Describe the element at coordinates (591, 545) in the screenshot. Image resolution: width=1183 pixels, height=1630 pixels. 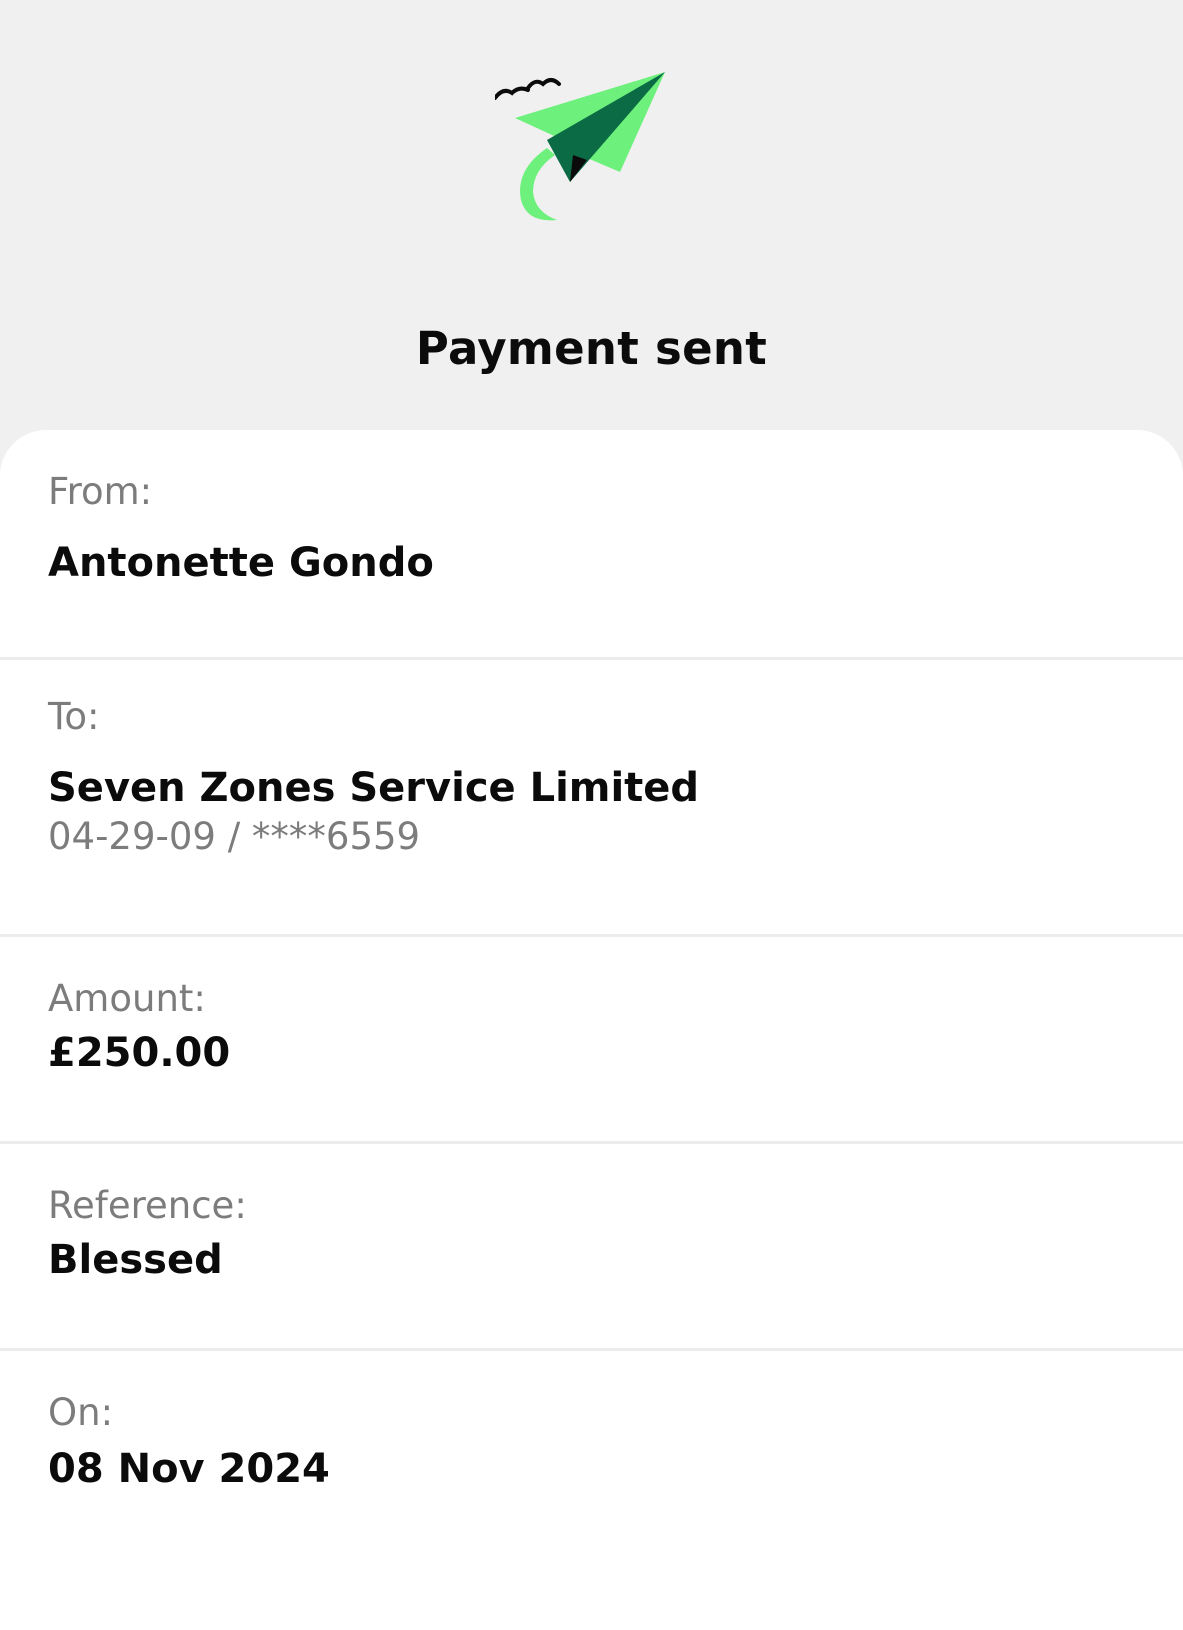
I see `detail-row-from: From: Antonette Gondo` at that location.